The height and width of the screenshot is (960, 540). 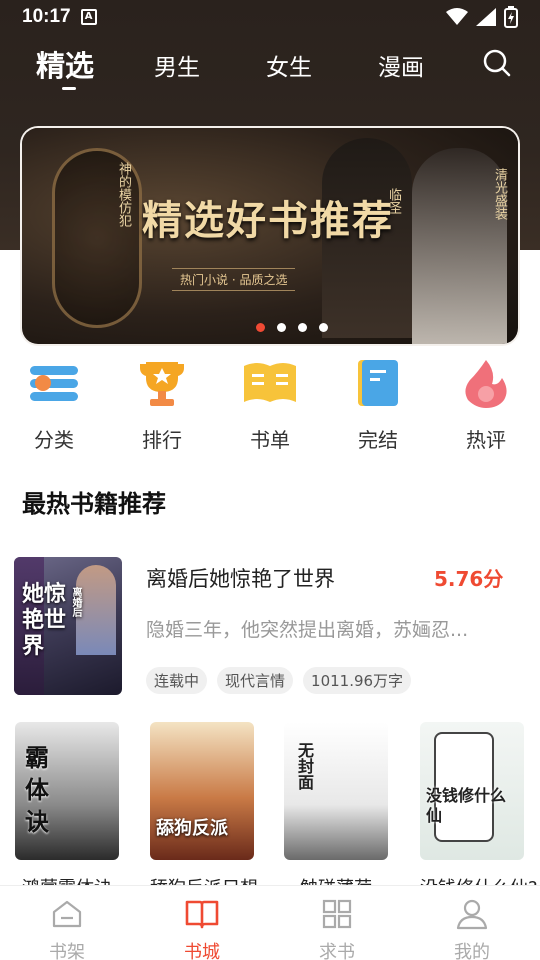 I want to click on battery-icon, so click(x=511, y=17).